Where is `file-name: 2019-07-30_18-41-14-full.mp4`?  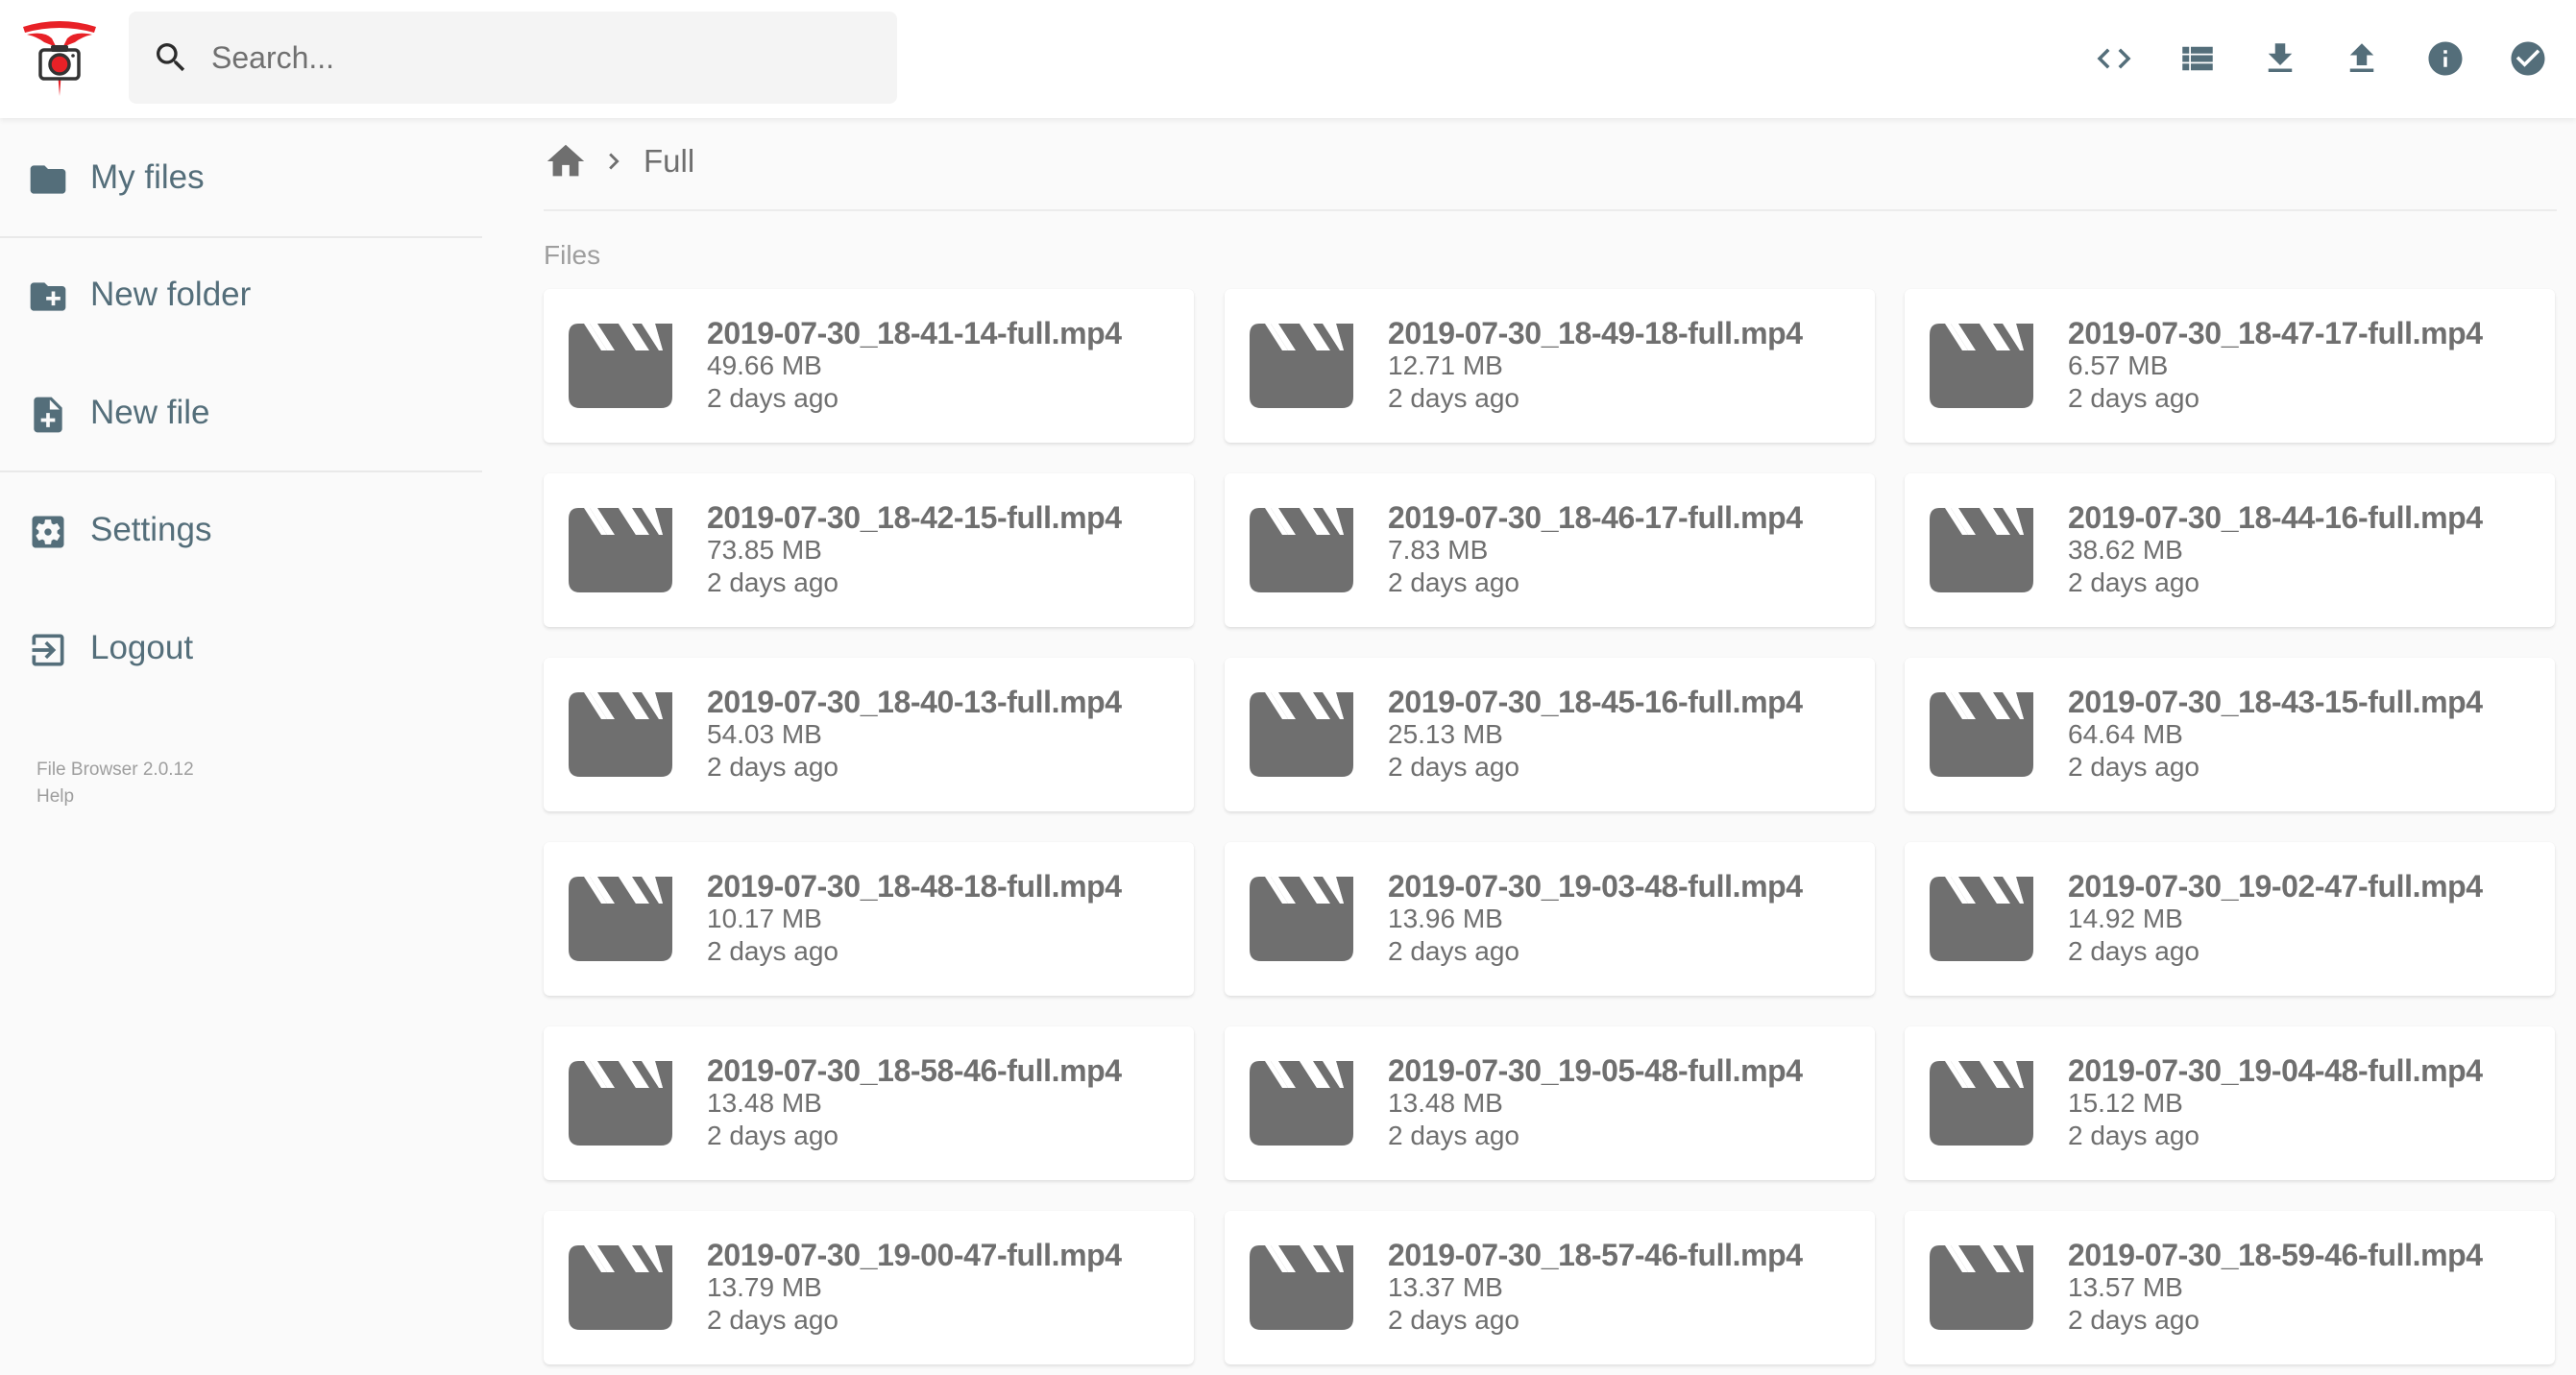 file-name: 2019-07-30_18-41-14-full.mp4 is located at coordinates (914, 333).